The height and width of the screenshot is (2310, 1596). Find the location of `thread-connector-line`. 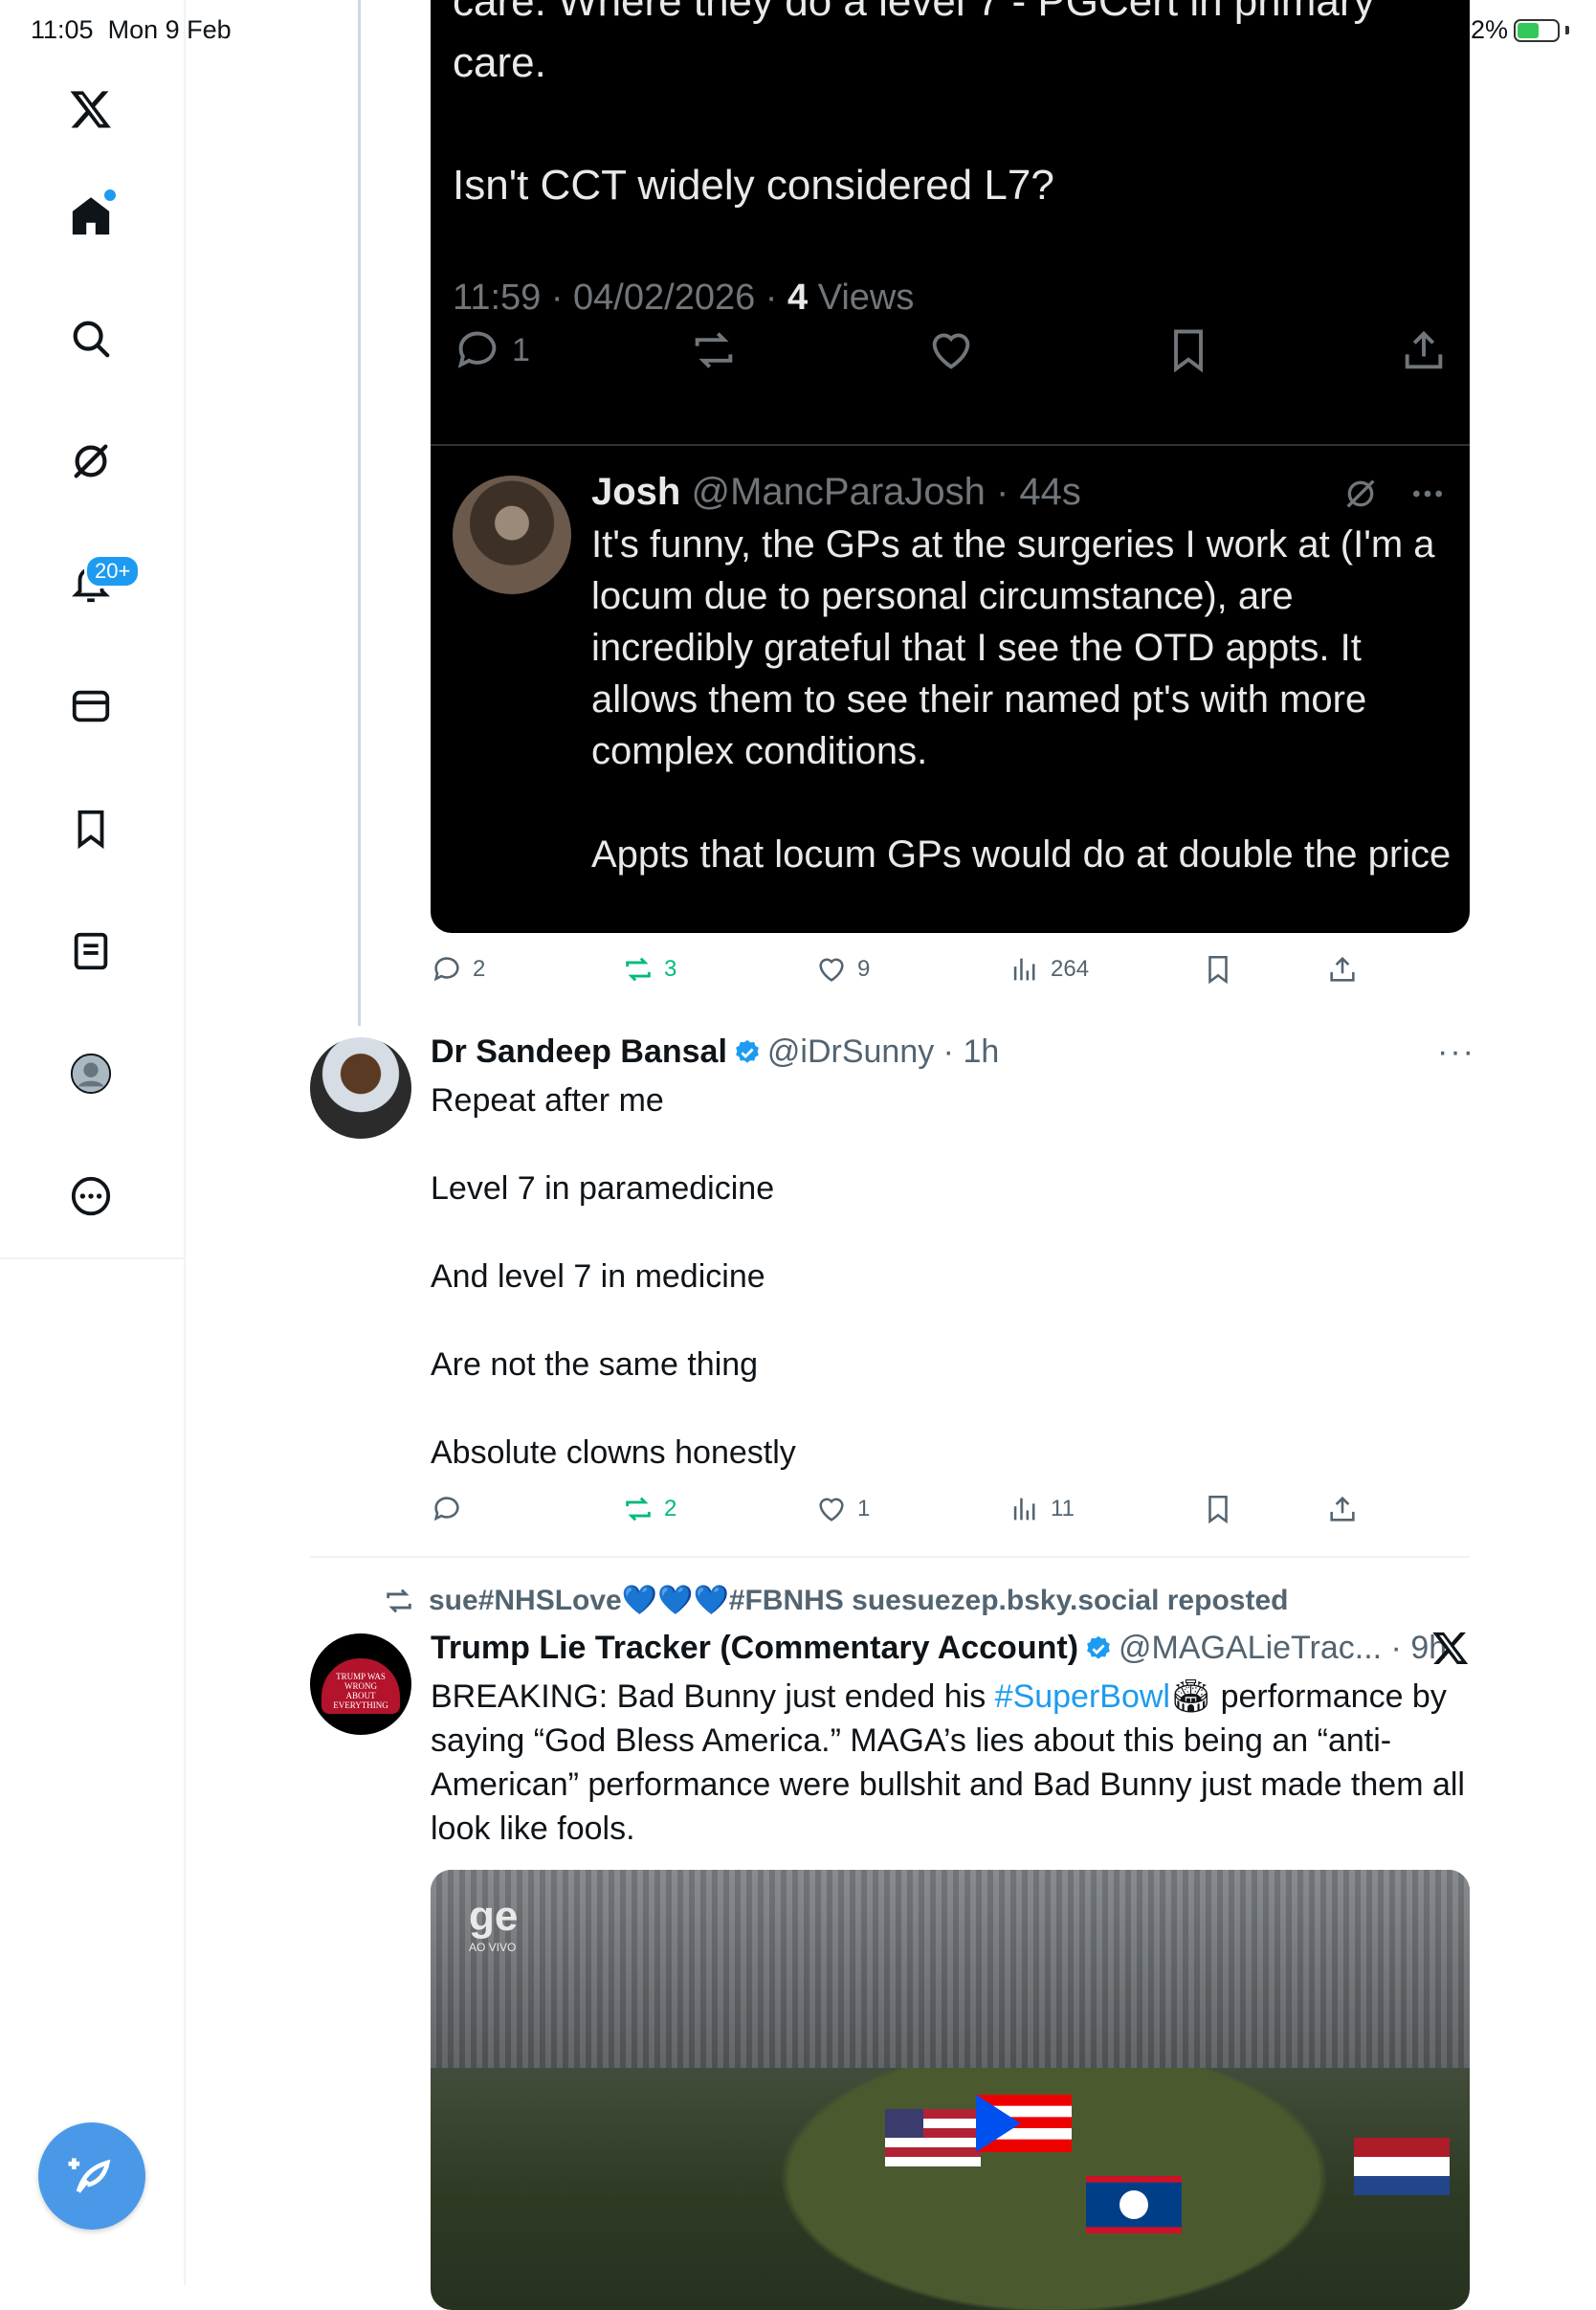

thread-connector-line is located at coordinates (360, 513).